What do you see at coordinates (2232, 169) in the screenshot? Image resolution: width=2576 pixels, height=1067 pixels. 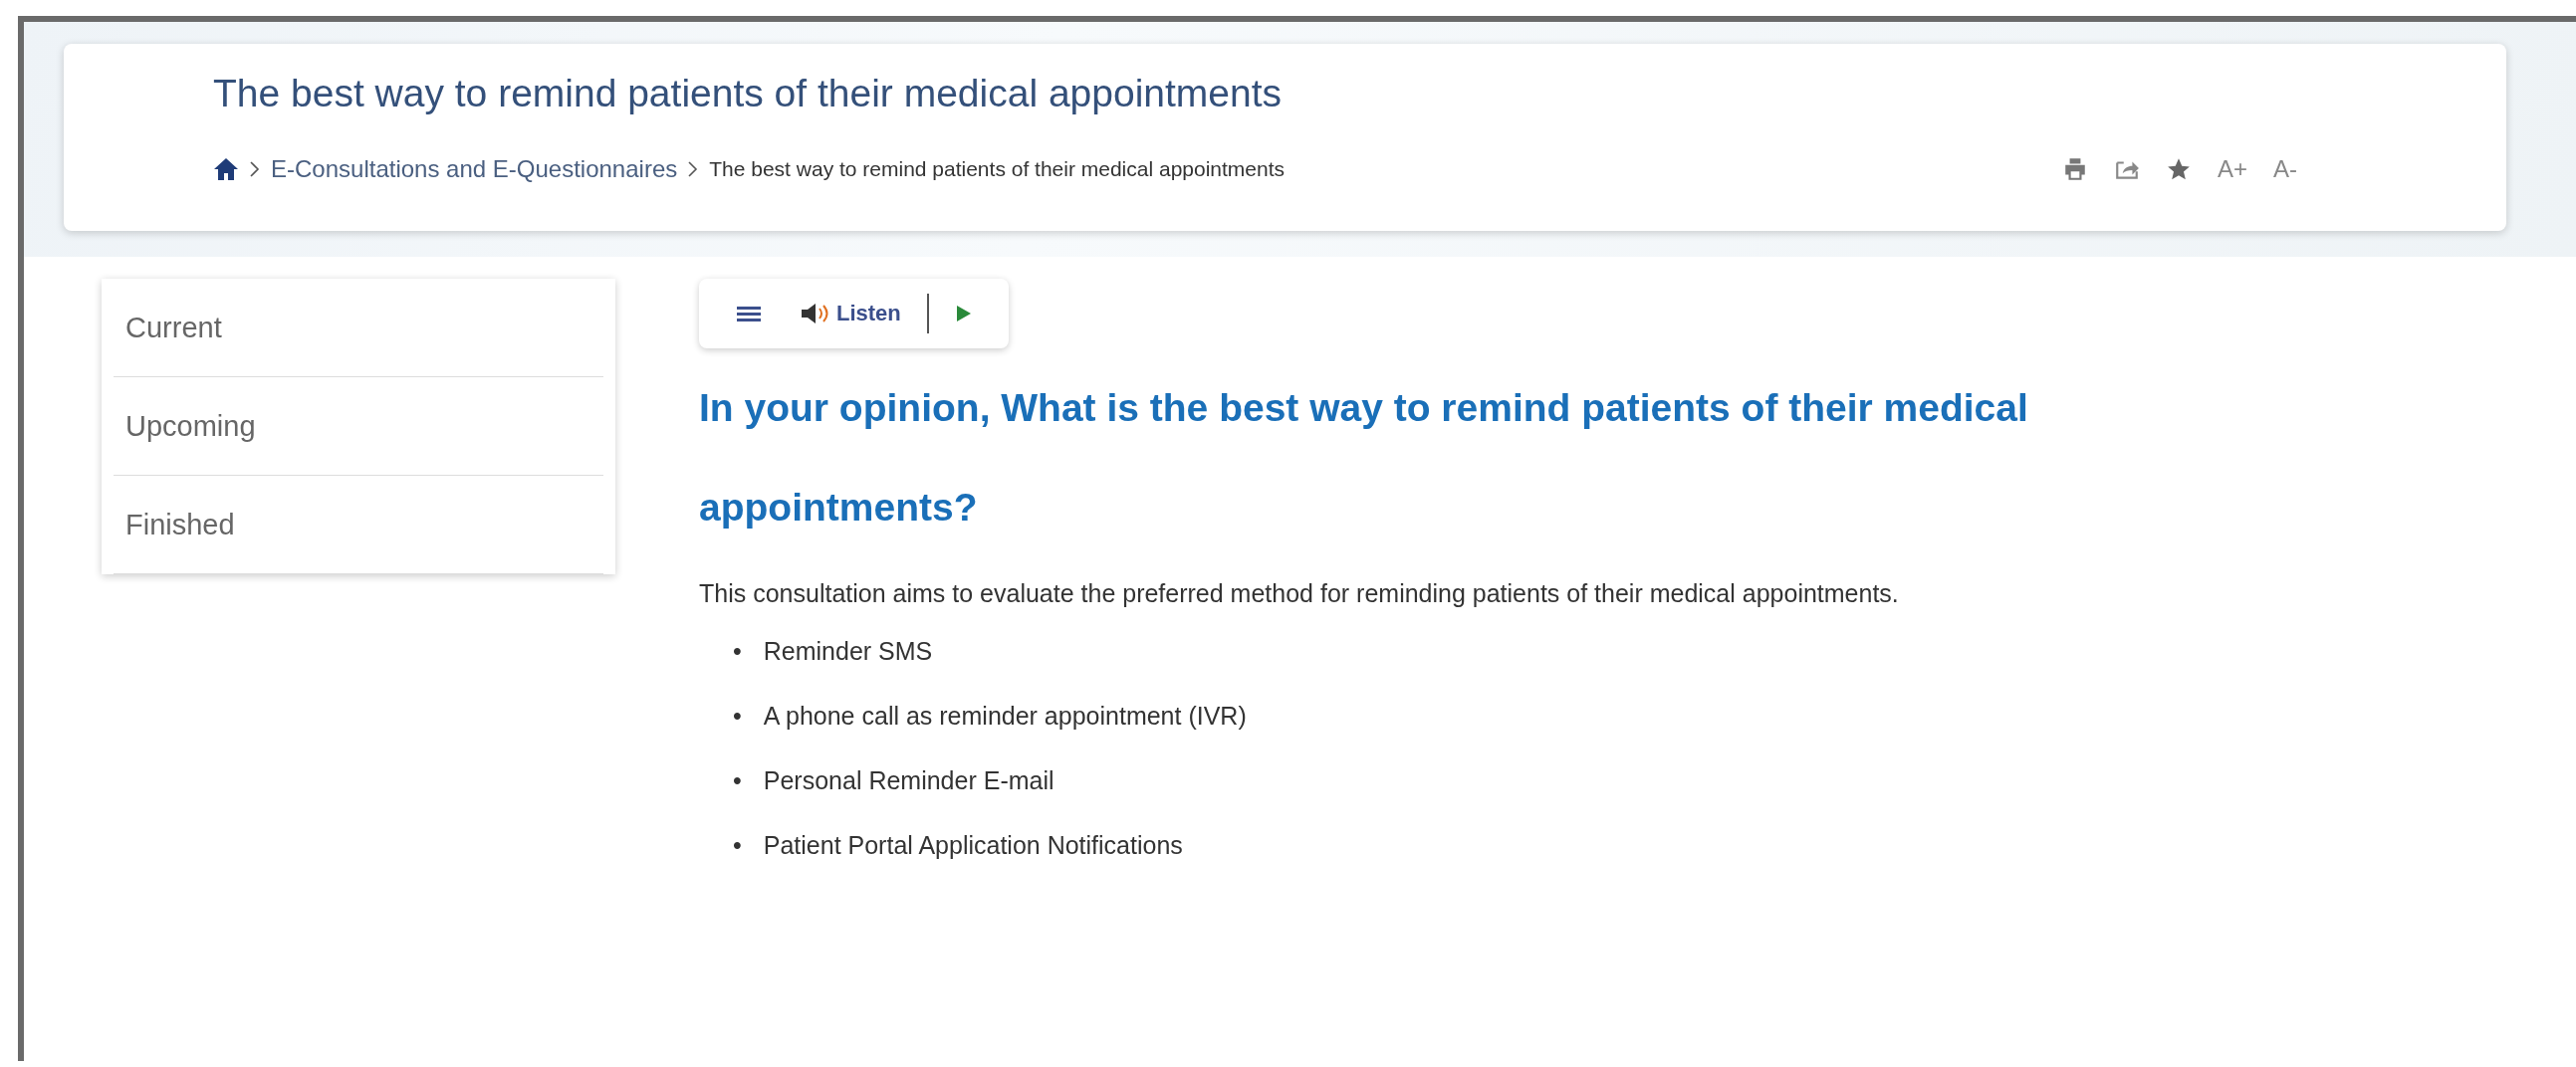 I see `font-size-button: A+` at bounding box center [2232, 169].